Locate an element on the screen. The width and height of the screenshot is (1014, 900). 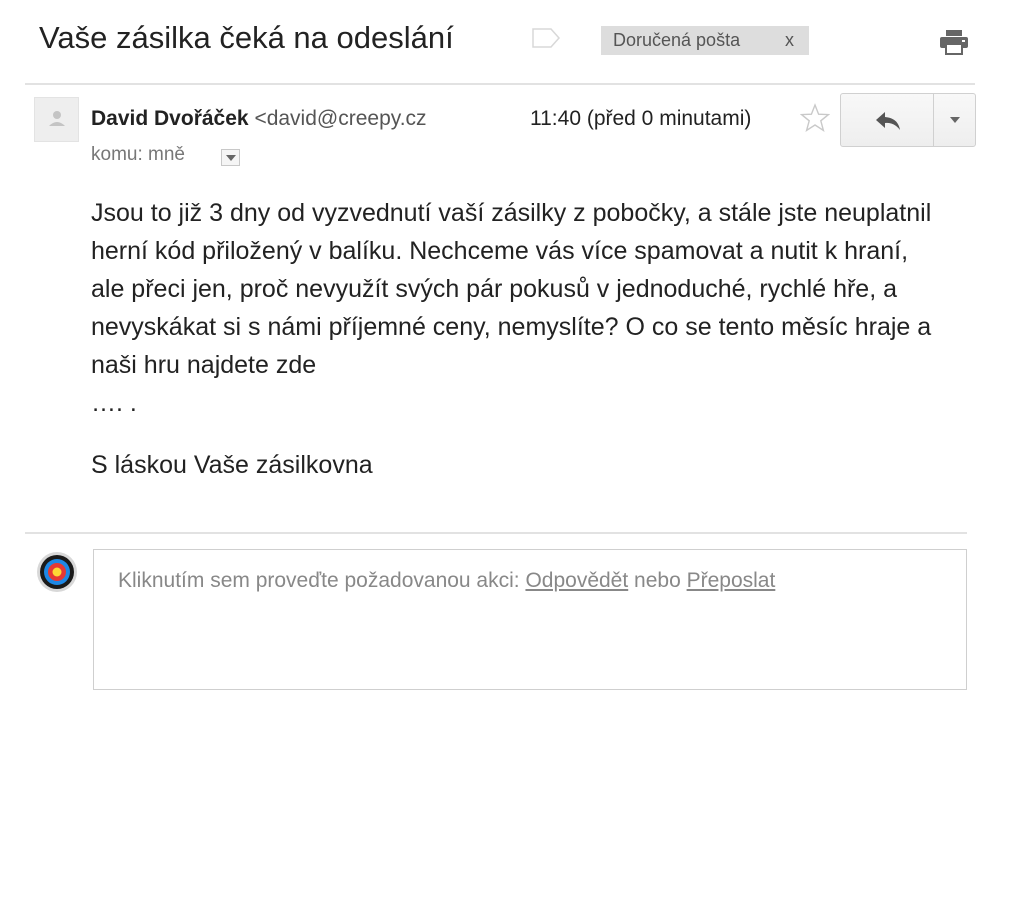
sender-email: <david@creepy.cz is located at coordinates (340, 118).